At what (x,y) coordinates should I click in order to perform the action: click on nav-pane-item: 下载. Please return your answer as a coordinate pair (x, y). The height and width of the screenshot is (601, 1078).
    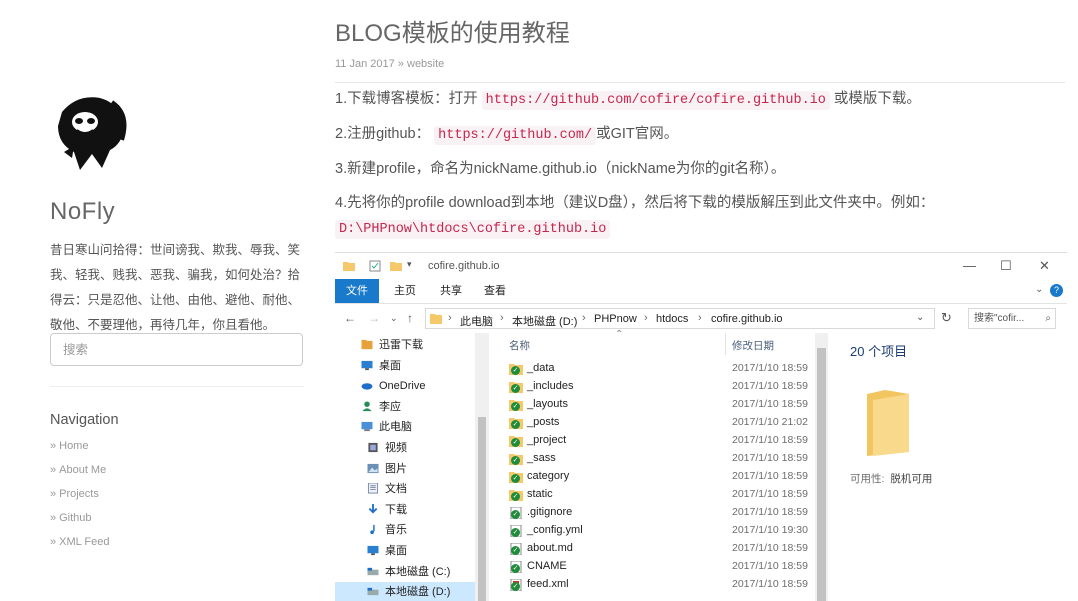
    Looking at the image, I should click on (410, 510).